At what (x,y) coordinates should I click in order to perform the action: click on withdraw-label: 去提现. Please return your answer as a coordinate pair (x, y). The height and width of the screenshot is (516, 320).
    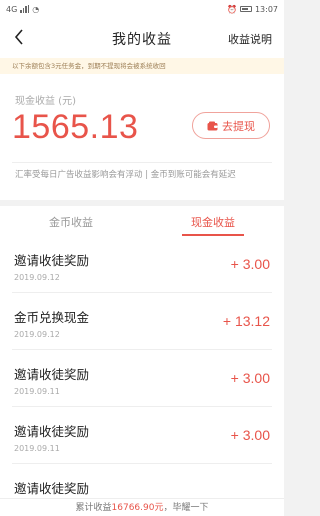
    Looking at the image, I should click on (238, 126).